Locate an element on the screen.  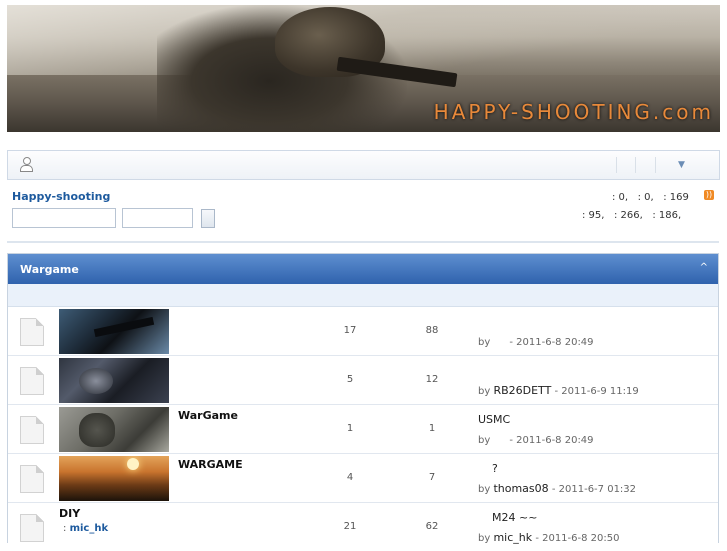
last-post-user: thomas08 is located at coordinates (520, 488).